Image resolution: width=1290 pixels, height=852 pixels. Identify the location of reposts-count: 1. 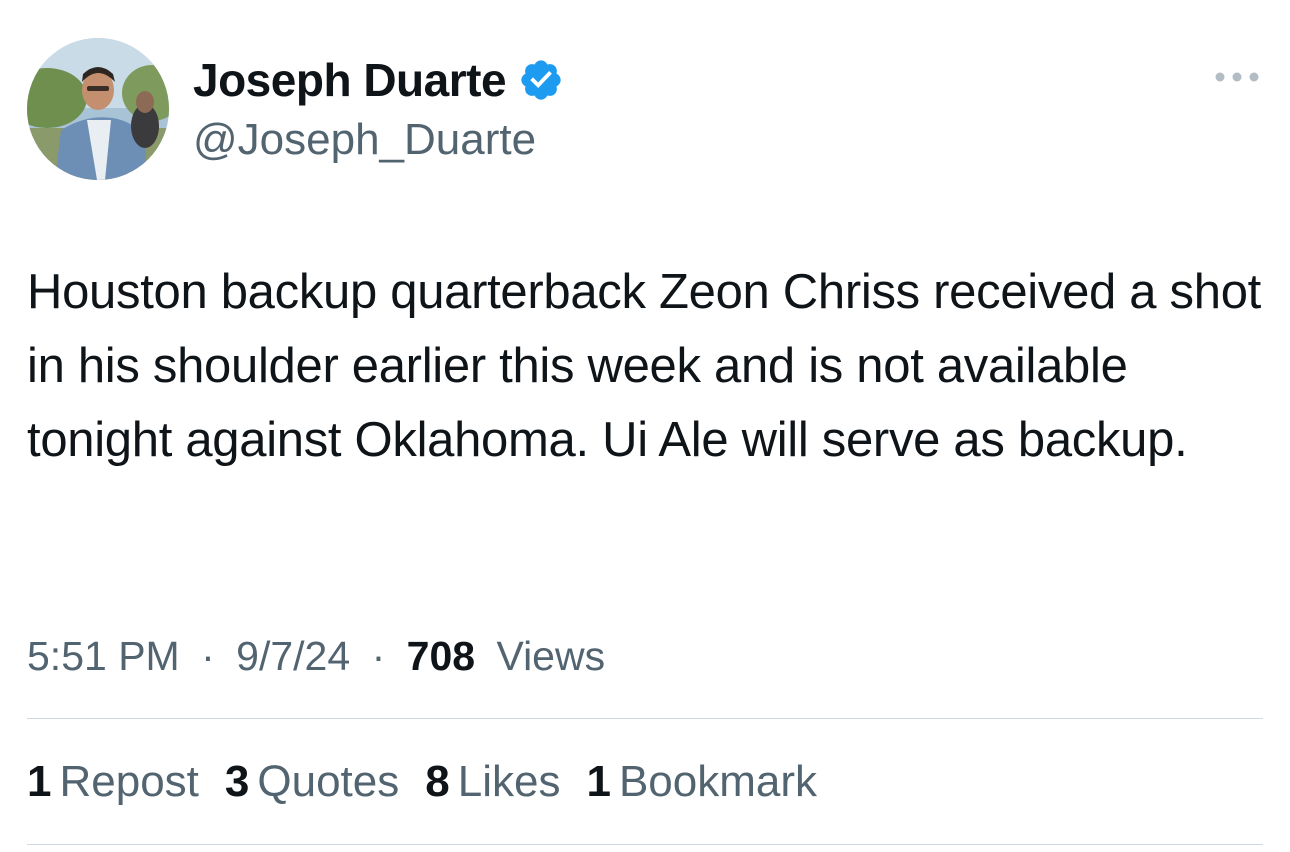
(39, 781).